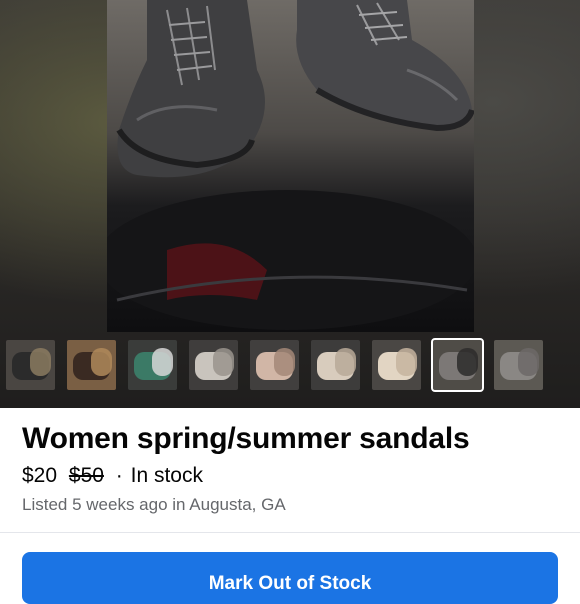 The height and width of the screenshot is (604, 580). I want to click on mark-out-of-stock-button: Mark Out of Stock, so click(290, 578).